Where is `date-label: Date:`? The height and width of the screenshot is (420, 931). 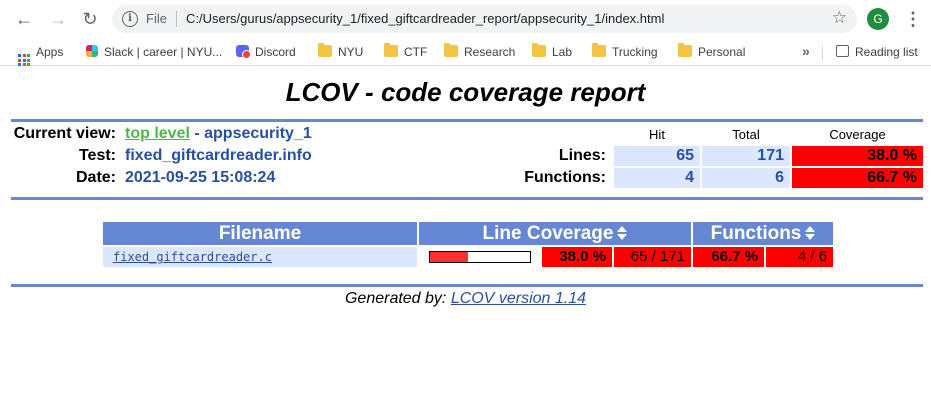 date-label: Date: is located at coordinates (95, 177).